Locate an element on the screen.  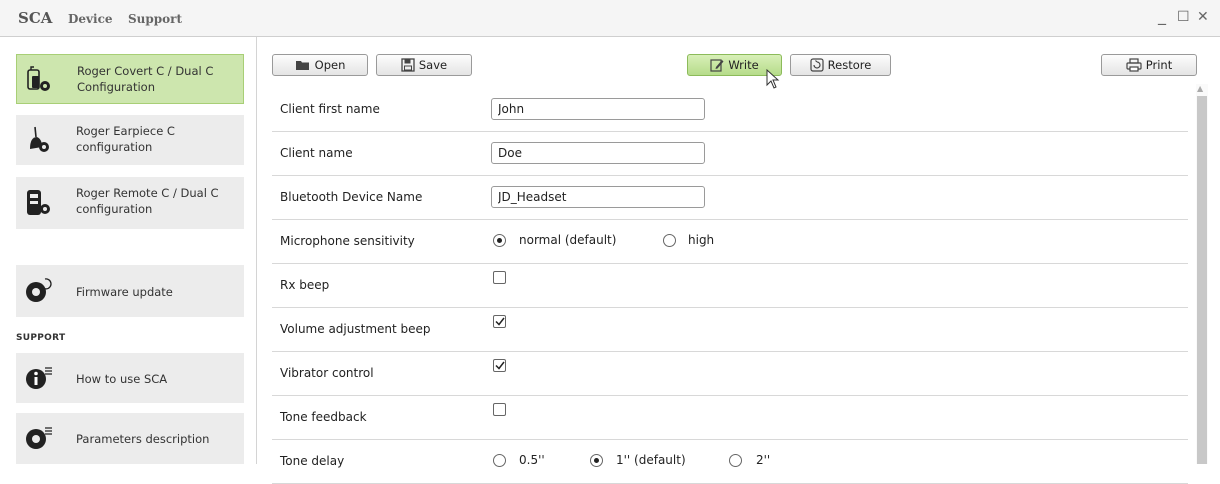
menu-support: Support is located at coordinates (155, 19).